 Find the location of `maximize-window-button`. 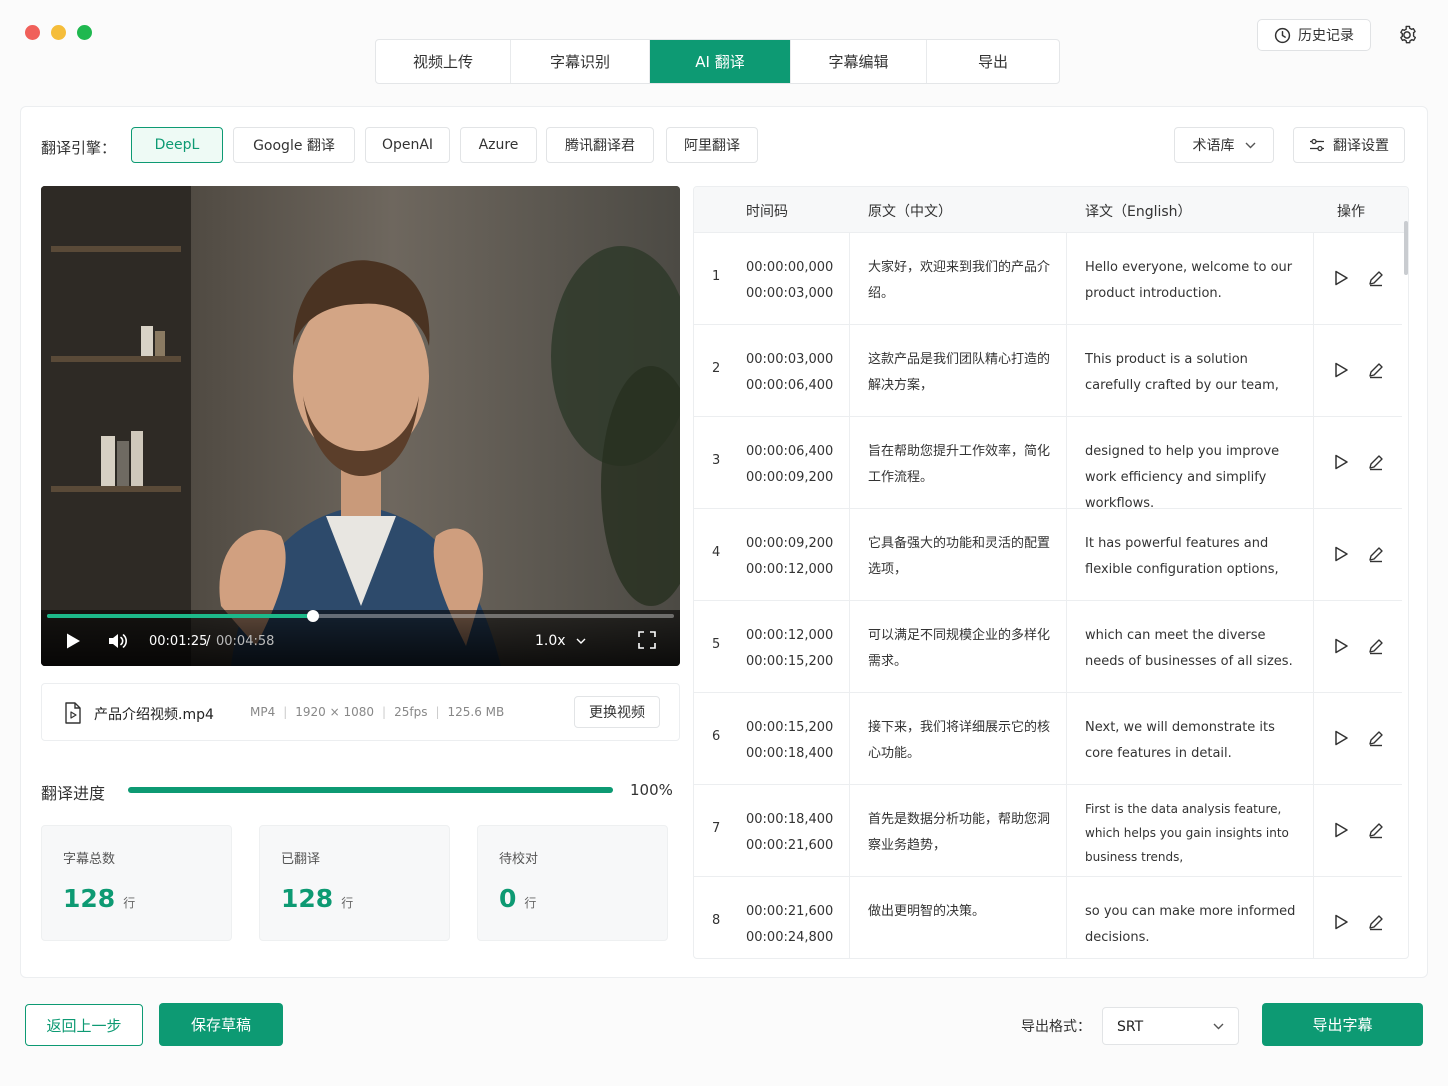

maximize-window-button is located at coordinates (84, 32).